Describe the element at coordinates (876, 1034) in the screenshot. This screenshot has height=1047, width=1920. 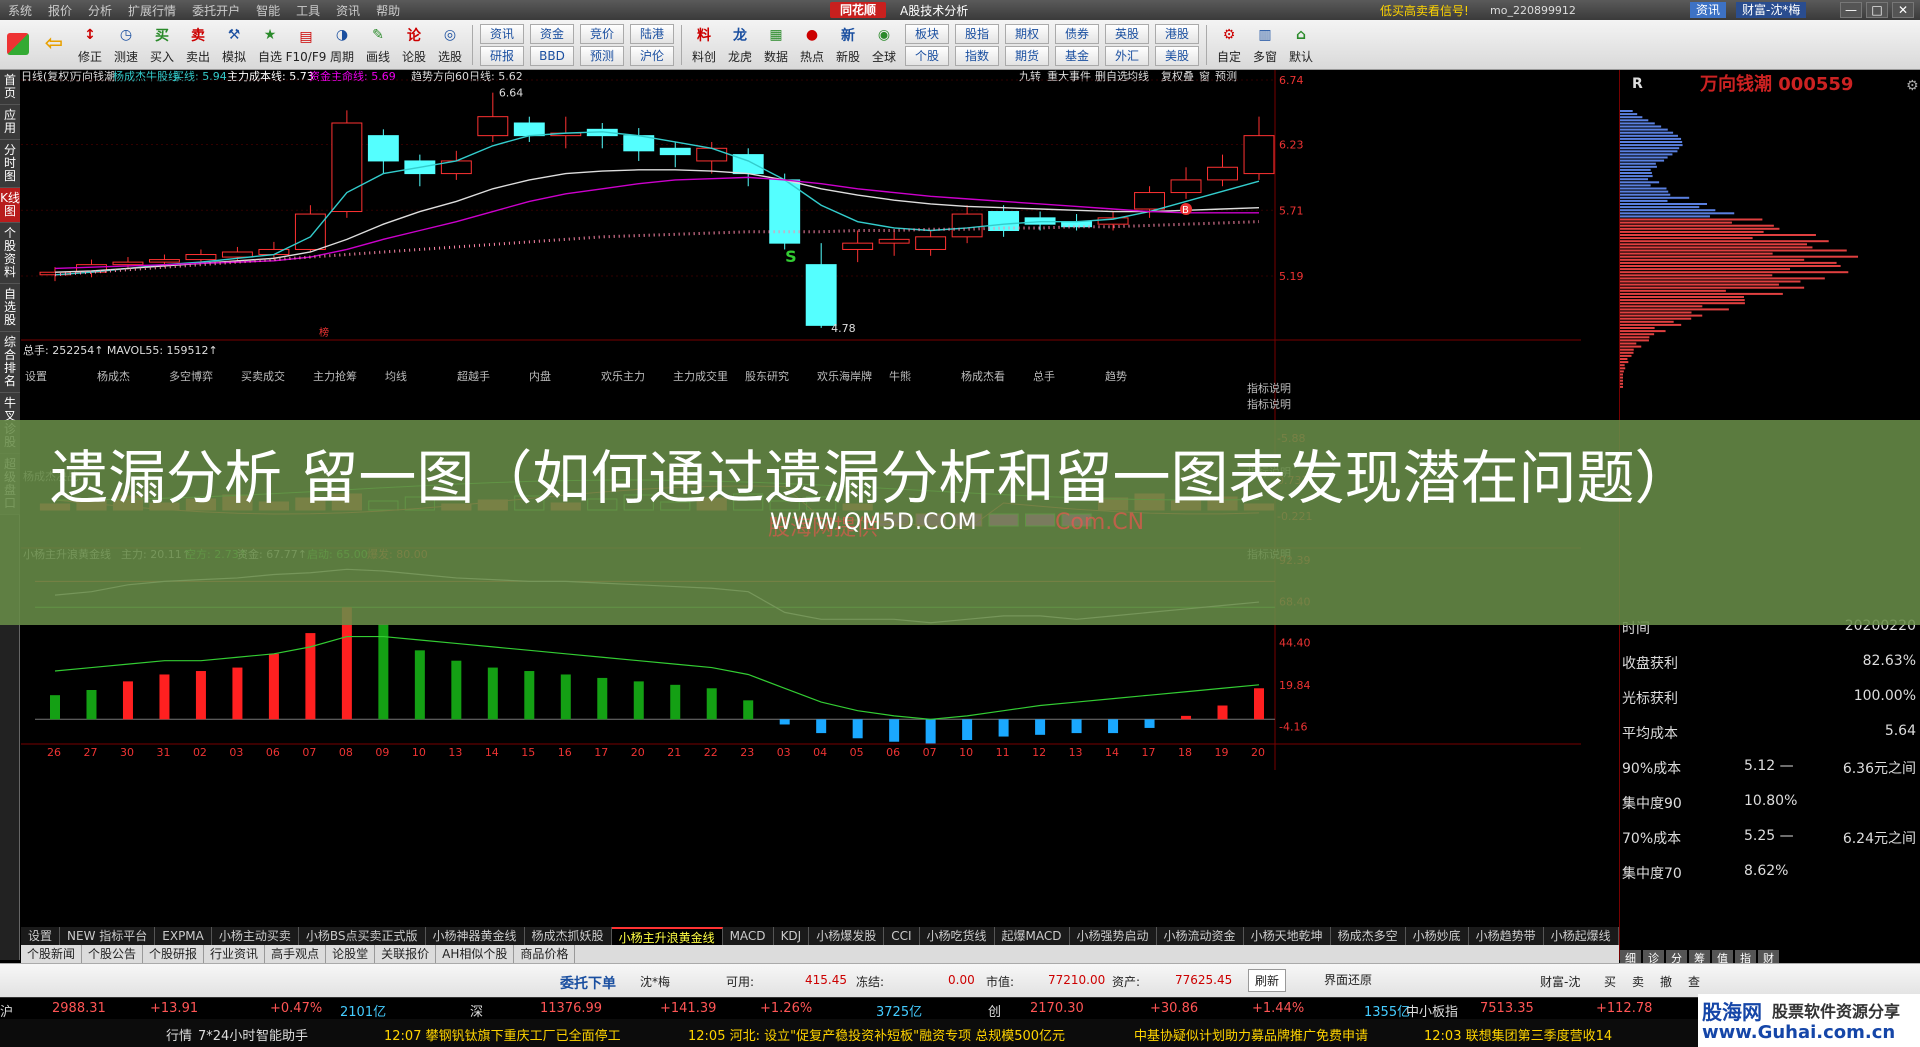
I see `news-item: 12:05 河北: 设立"促复产稳投资补短板"融资专项 总规模500亿元` at that location.